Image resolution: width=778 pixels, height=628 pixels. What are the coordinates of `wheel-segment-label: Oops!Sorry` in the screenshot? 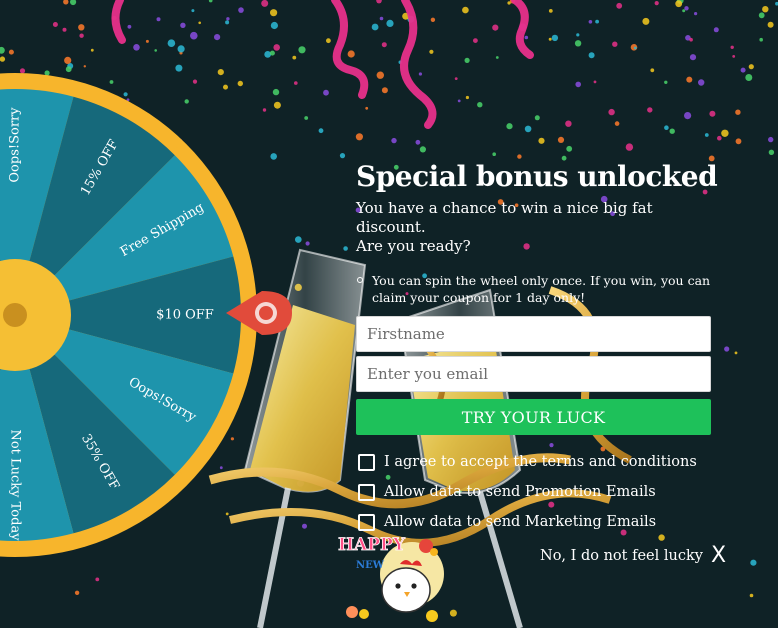 It's located at (15, 145).